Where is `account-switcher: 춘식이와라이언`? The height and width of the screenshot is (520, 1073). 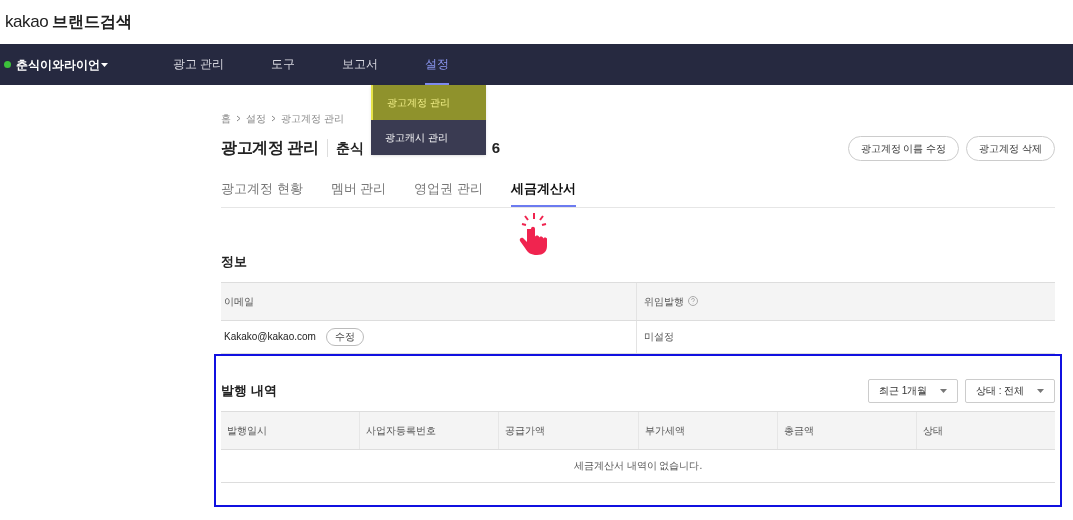
account-switcher: 춘식이와라이언 is located at coordinates (86, 64).